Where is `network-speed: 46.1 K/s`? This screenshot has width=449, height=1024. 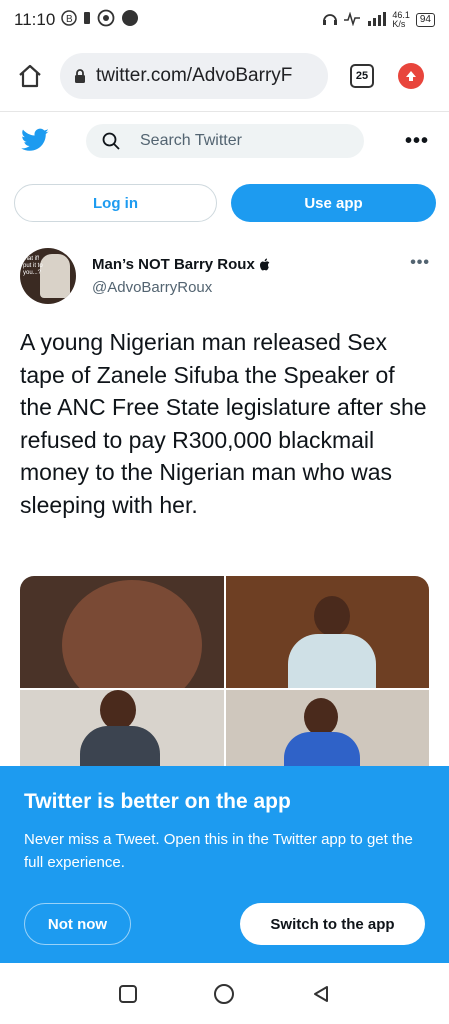 network-speed: 46.1 K/s is located at coordinates (401, 19).